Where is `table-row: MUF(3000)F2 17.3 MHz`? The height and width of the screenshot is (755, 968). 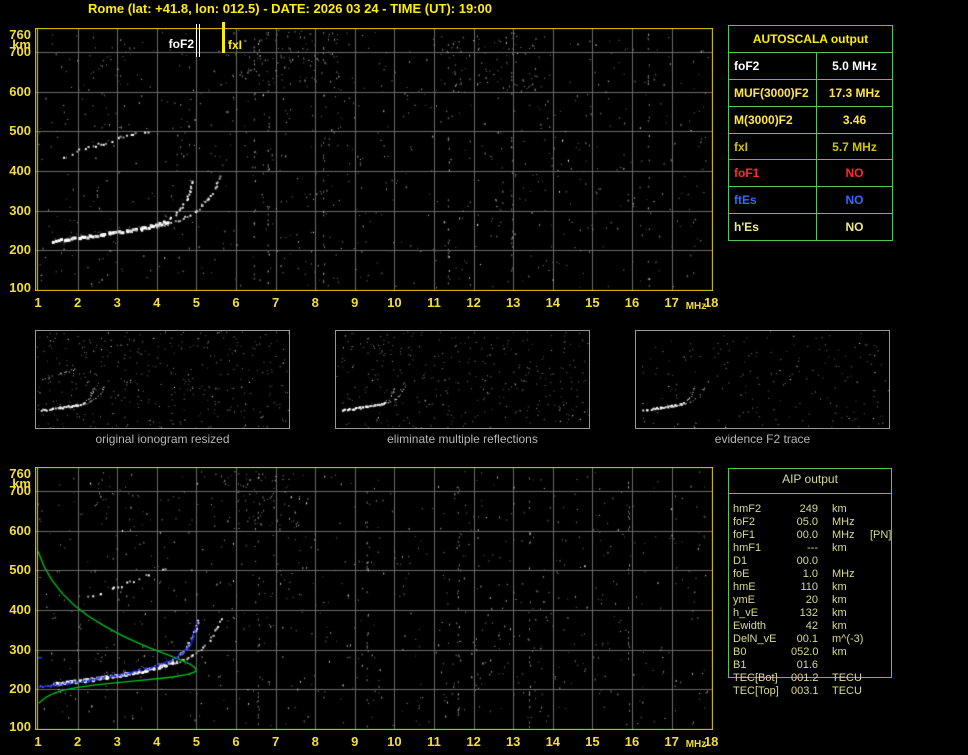
table-row: MUF(3000)F2 17.3 MHz is located at coordinates (810, 93).